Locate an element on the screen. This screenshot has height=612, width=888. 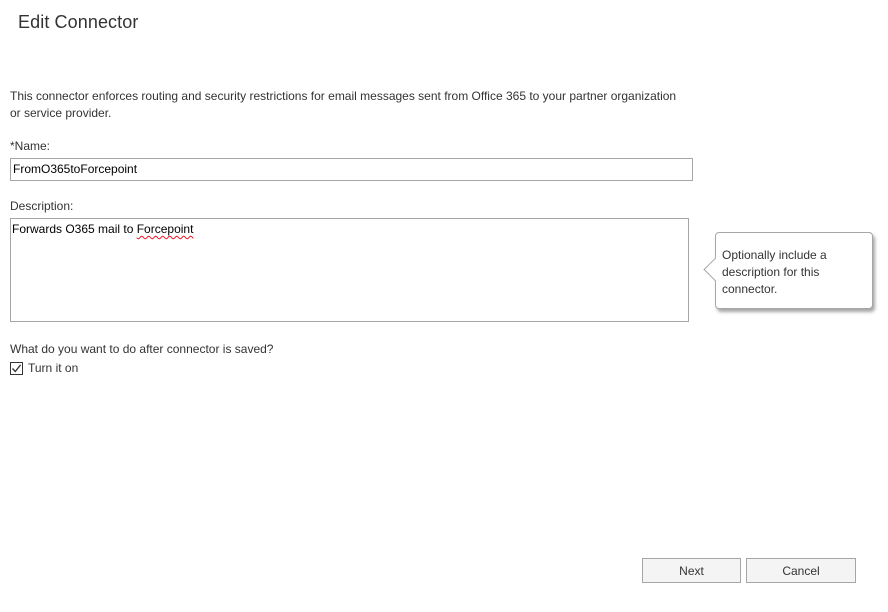
description-textarea: Forwards O365 mail to Forcepoint is located at coordinates (349, 270).